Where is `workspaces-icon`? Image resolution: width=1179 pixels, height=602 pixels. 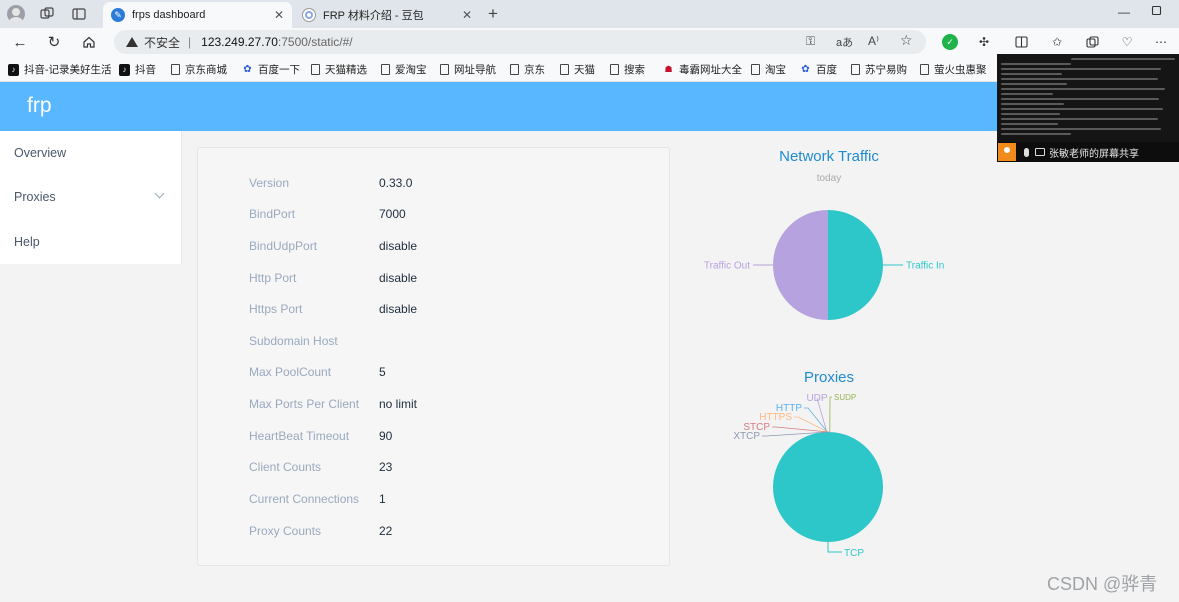 workspaces-icon is located at coordinates (47, 14).